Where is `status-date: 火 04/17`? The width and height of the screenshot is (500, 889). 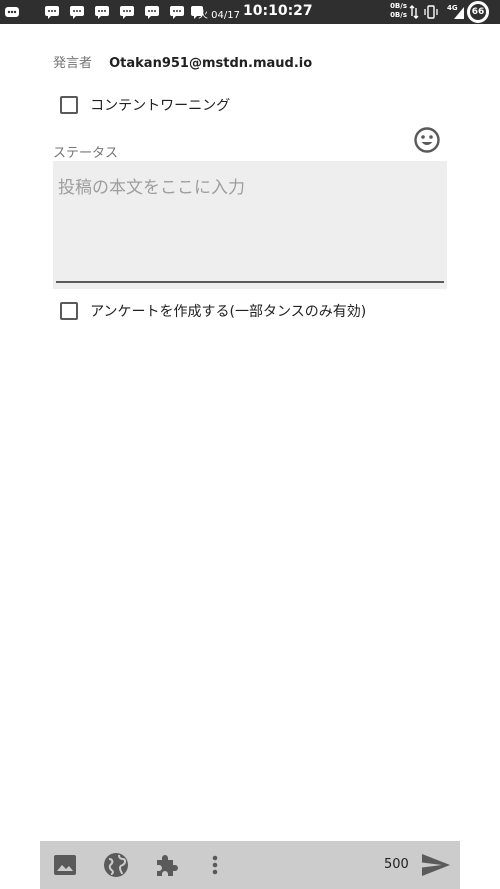
status-date: 火 04/17 is located at coordinates (219, 15).